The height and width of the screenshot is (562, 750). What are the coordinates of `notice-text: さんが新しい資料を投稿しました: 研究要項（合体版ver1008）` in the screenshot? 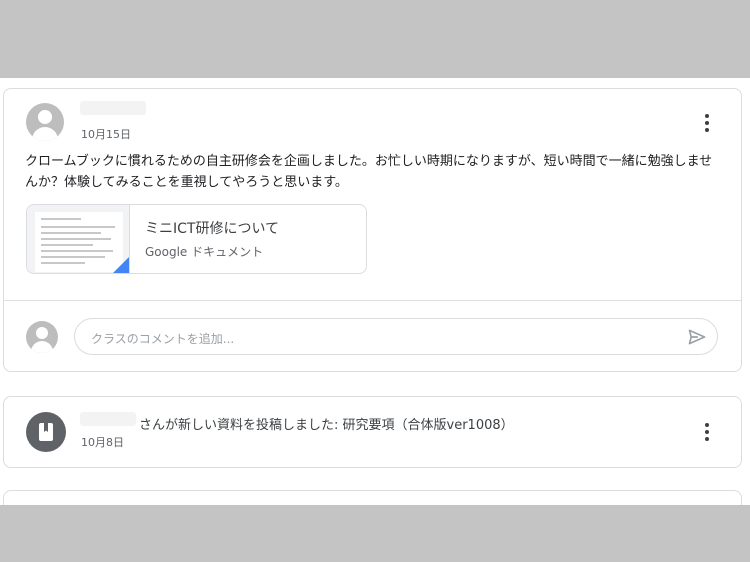 It's located at (326, 425).